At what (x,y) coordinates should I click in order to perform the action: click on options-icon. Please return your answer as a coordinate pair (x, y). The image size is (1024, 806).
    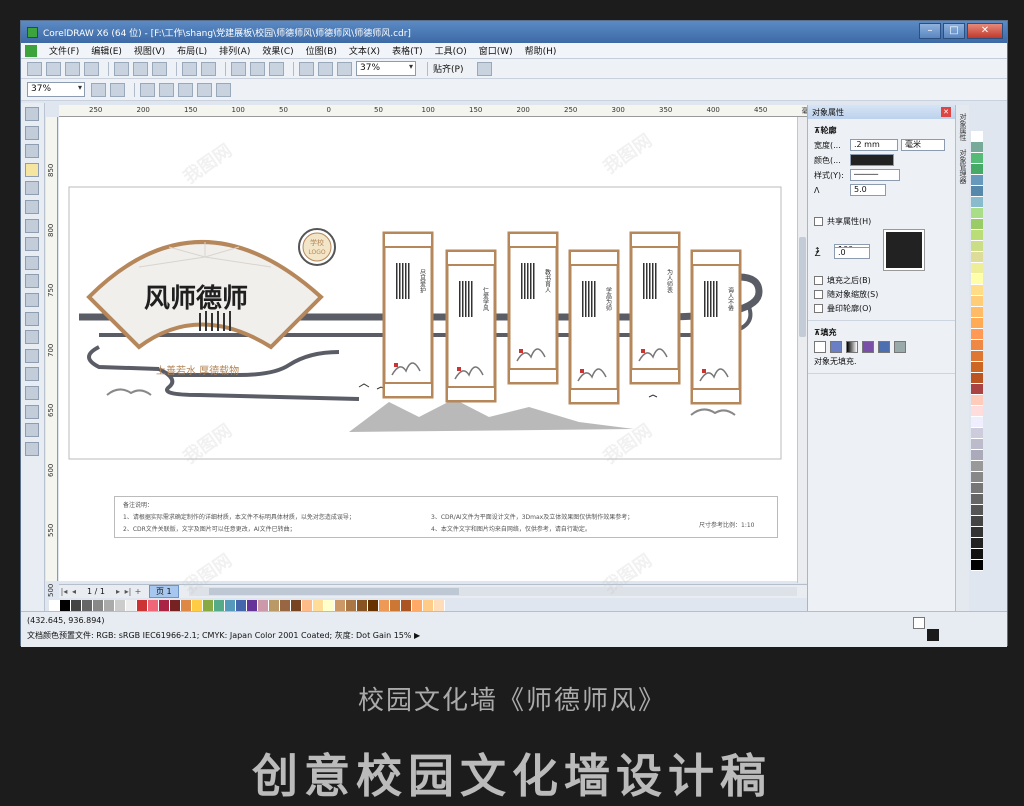
    Looking at the image, I should click on (485, 68).